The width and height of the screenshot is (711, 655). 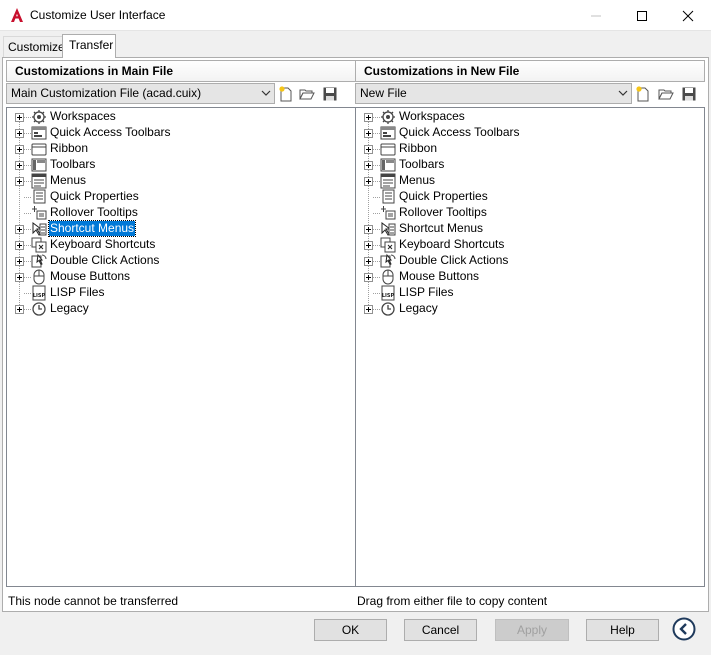 I want to click on help-button: Help, so click(x=622, y=630).